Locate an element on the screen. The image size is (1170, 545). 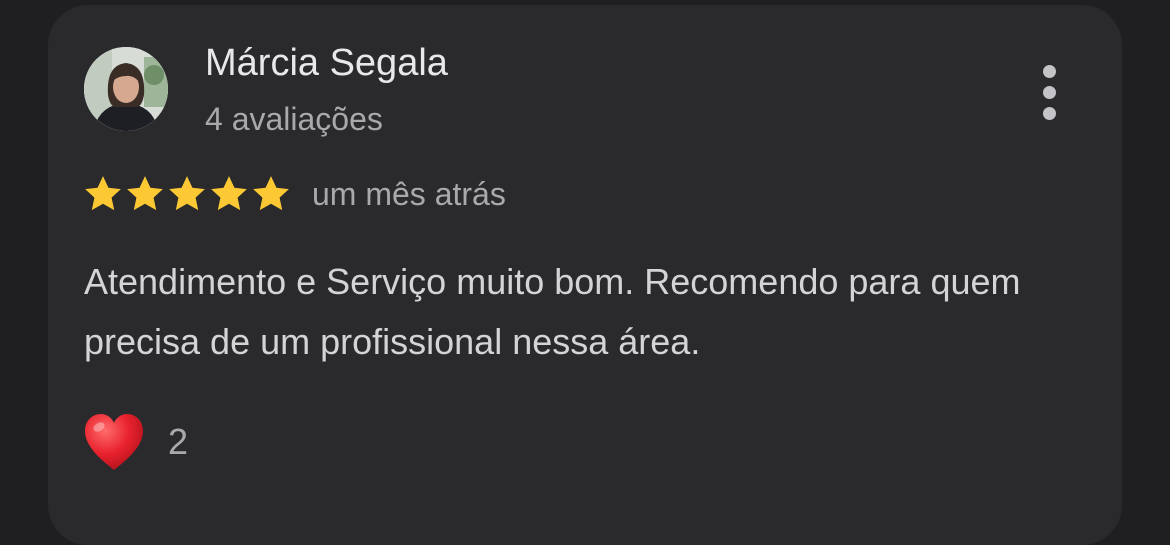
heart-icon is located at coordinates (114, 442).